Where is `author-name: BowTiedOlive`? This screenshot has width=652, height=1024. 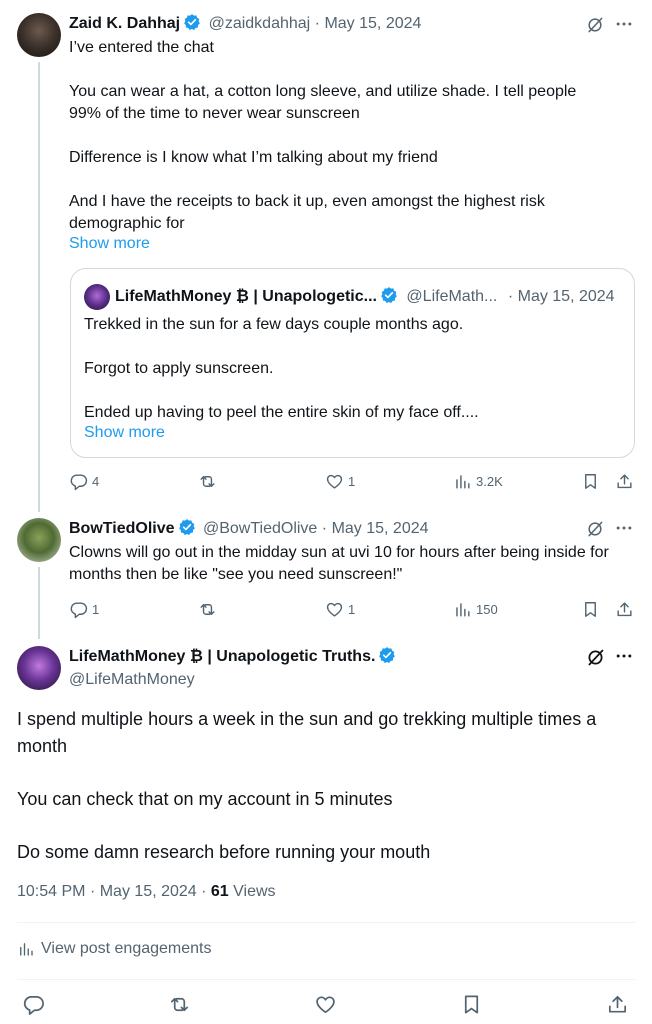
author-name: BowTiedOlive is located at coordinates (122, 528).